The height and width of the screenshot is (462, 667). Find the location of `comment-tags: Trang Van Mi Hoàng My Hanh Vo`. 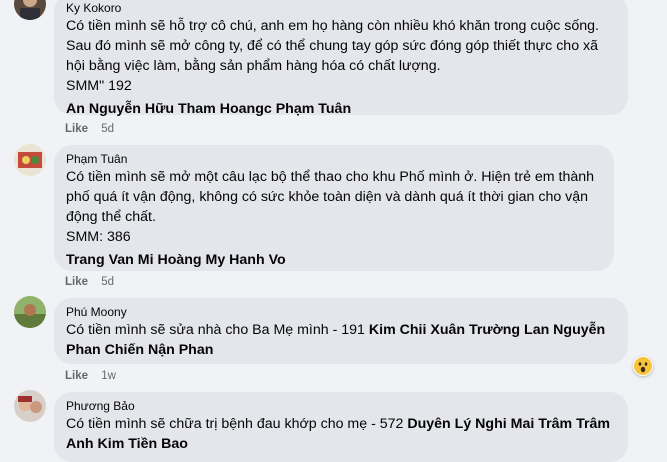

comment-tags: Trang Van Mi Hoàng My Hanh Vo is located at coordinates (334, 260).